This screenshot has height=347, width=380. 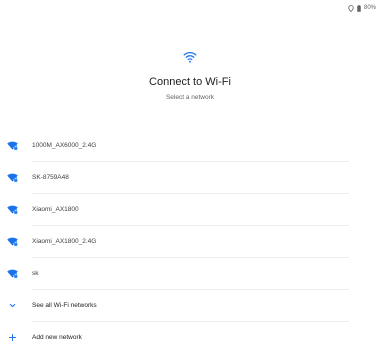 I want to click on network-item: Xiaomi_AX1800, so click(x=190, y=209).